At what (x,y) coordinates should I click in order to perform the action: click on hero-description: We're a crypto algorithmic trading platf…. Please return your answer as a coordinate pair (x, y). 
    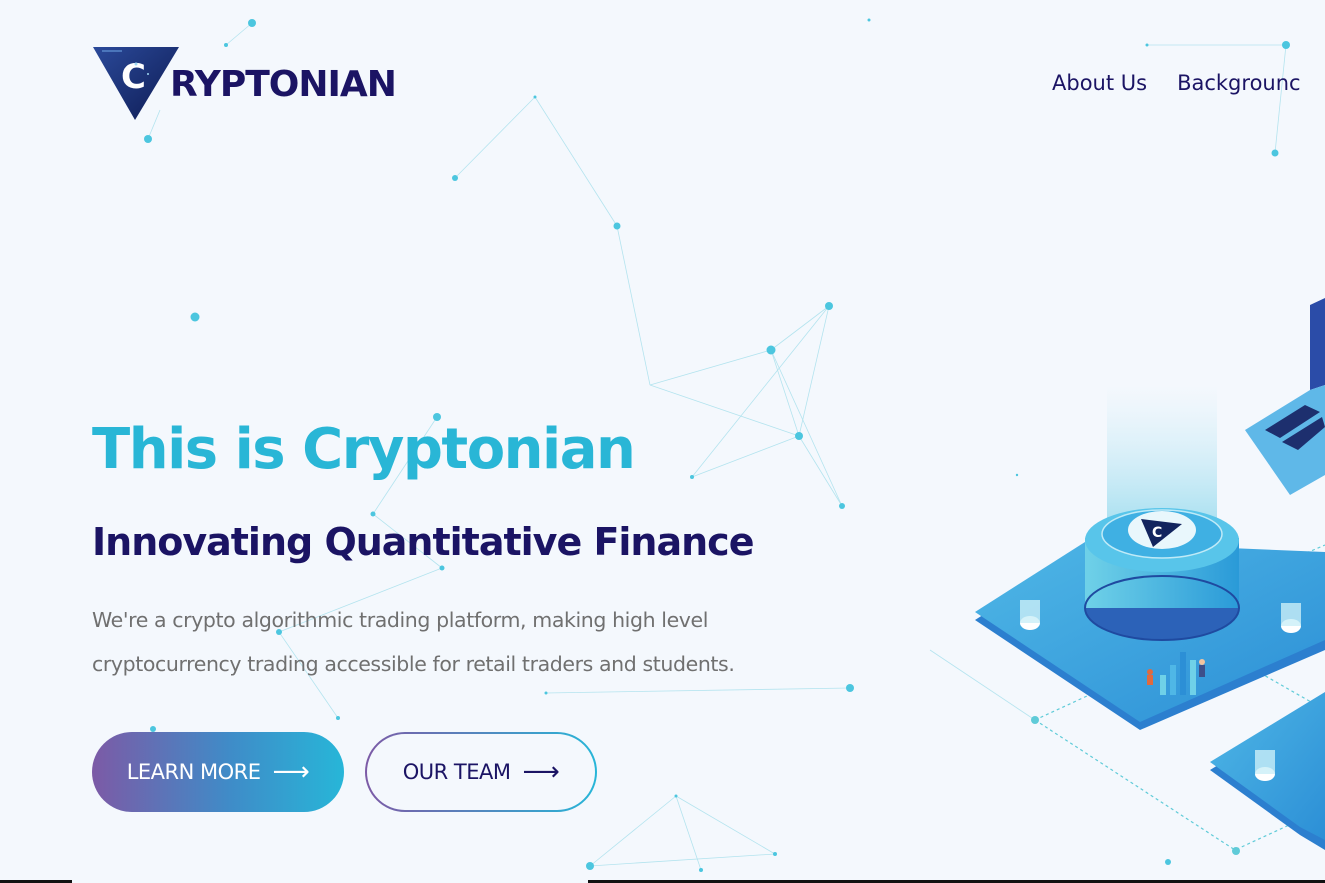
    Looking at the image, I should click on (492, 642).